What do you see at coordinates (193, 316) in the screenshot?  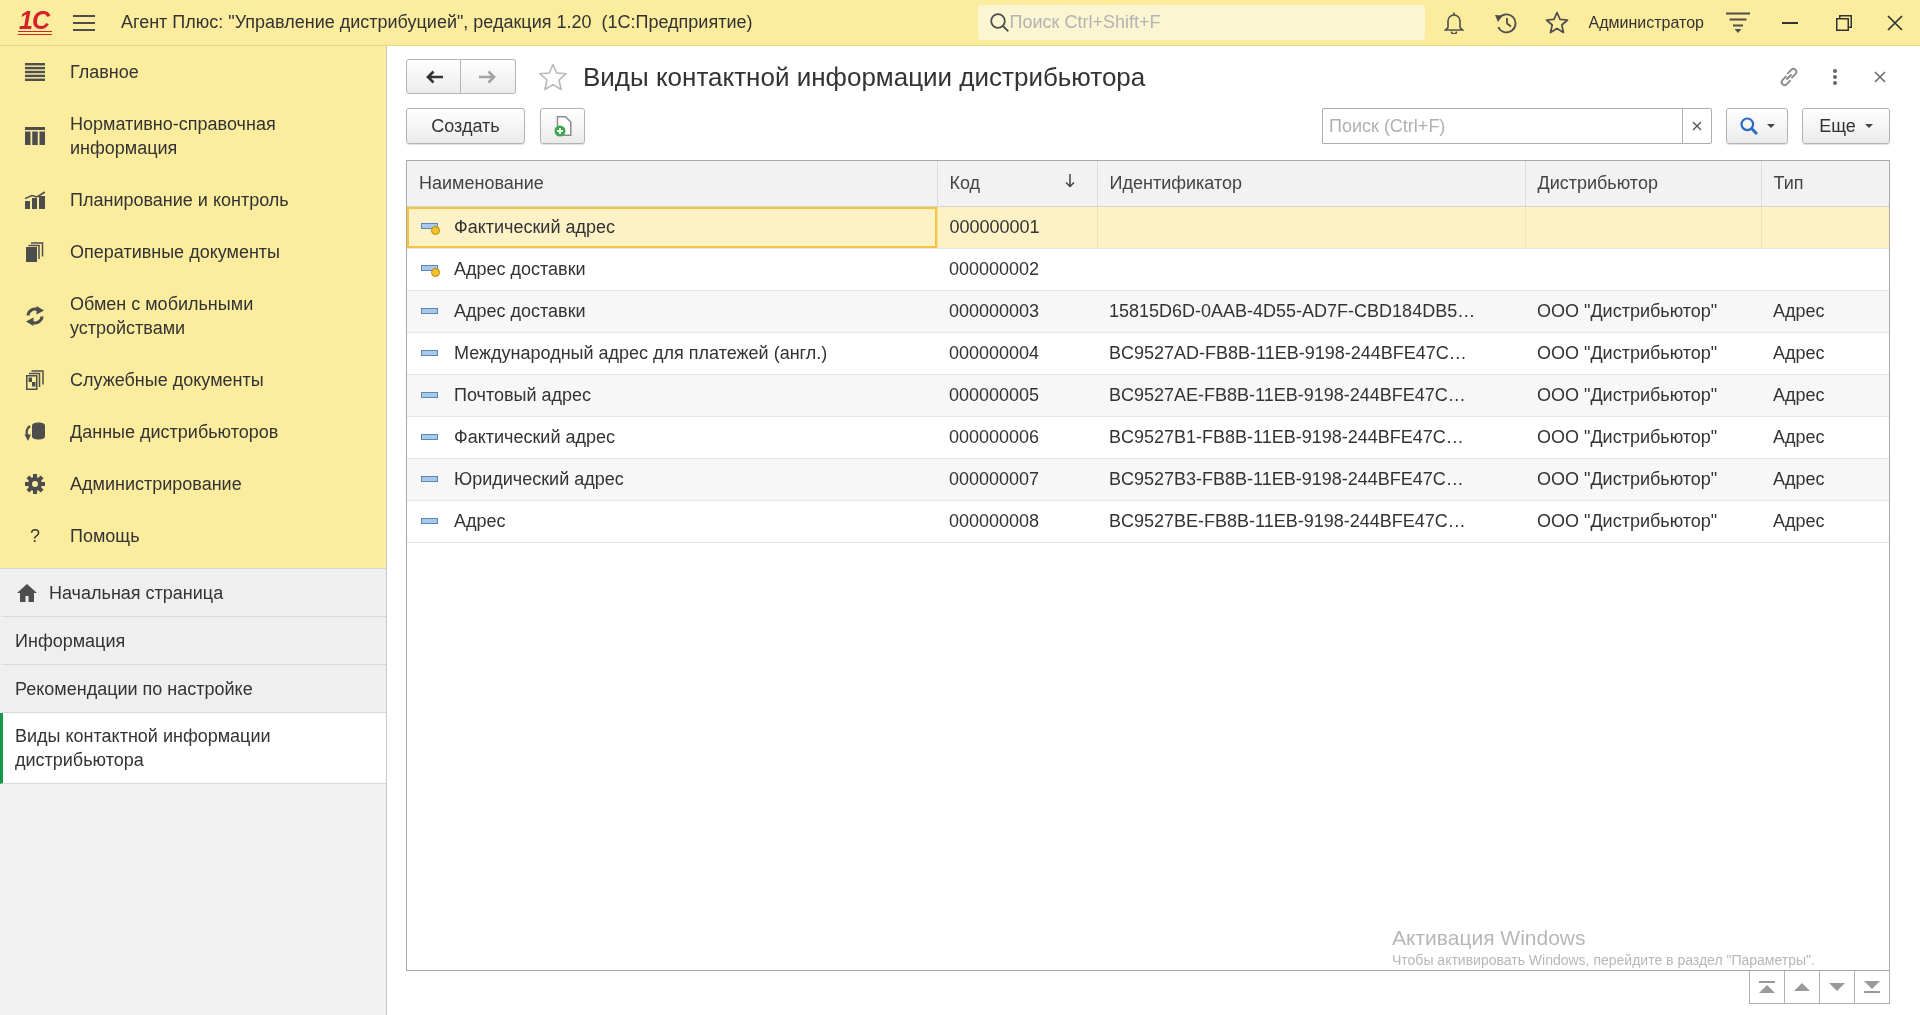 I see `section-item: Обмен с мобильными устройствами` at bounding box center [193, 316].